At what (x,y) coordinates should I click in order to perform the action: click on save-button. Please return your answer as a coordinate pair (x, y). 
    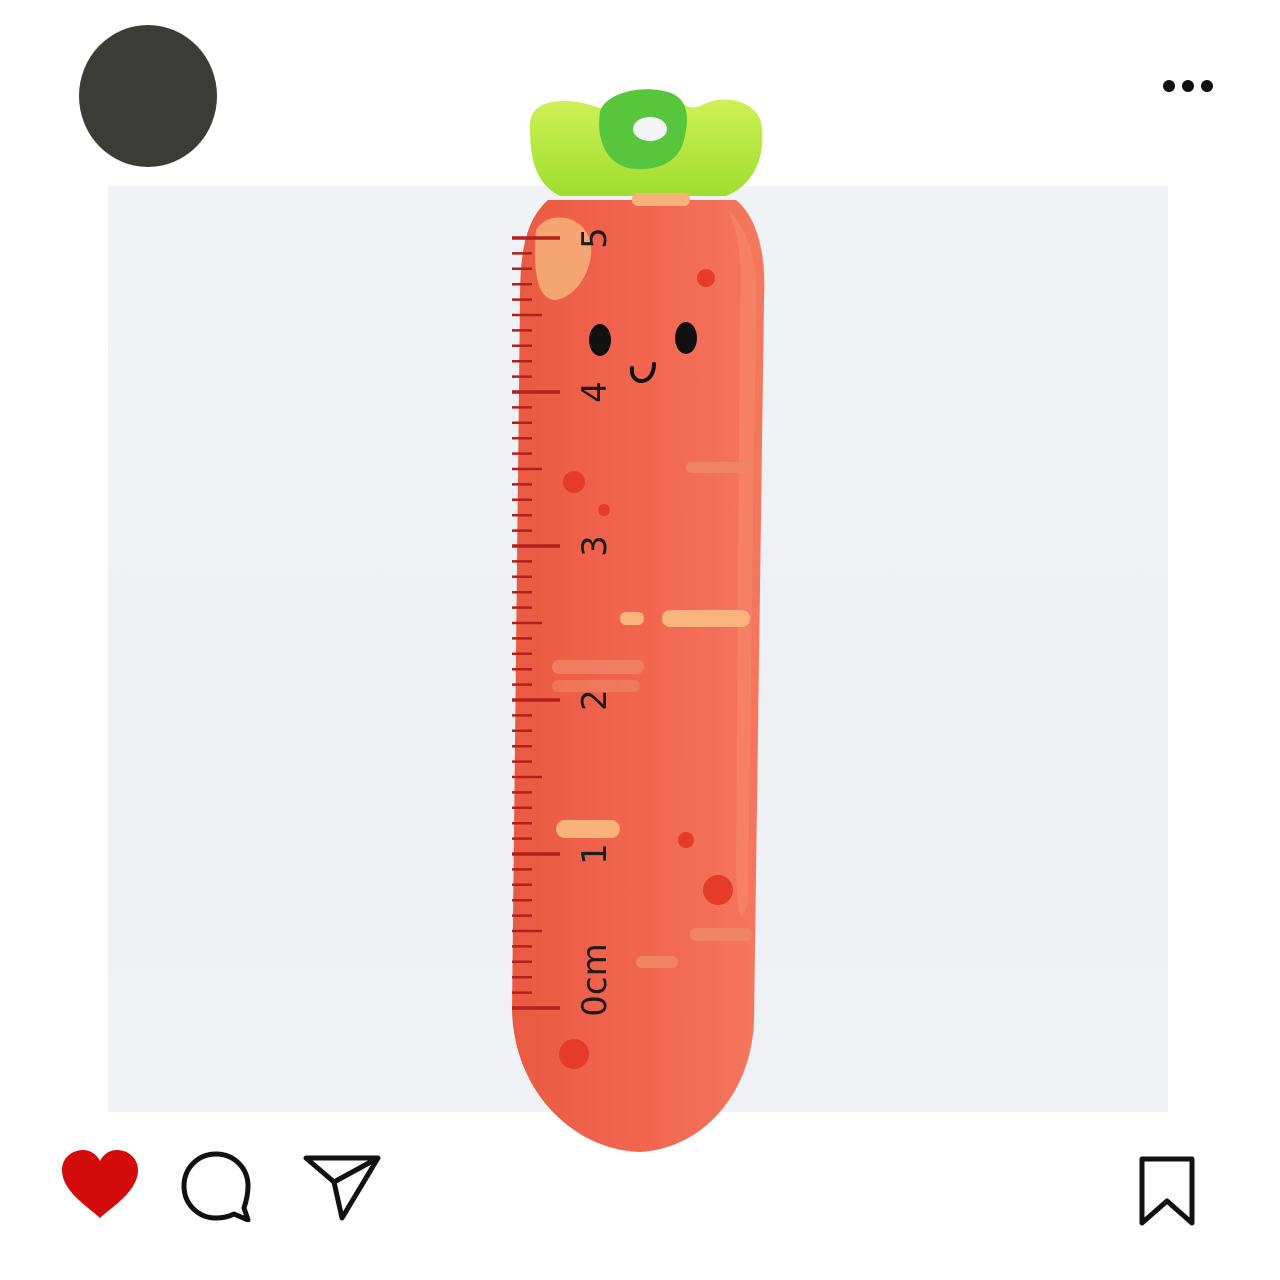
    Looking at the image, I should click on (1167, 1192).